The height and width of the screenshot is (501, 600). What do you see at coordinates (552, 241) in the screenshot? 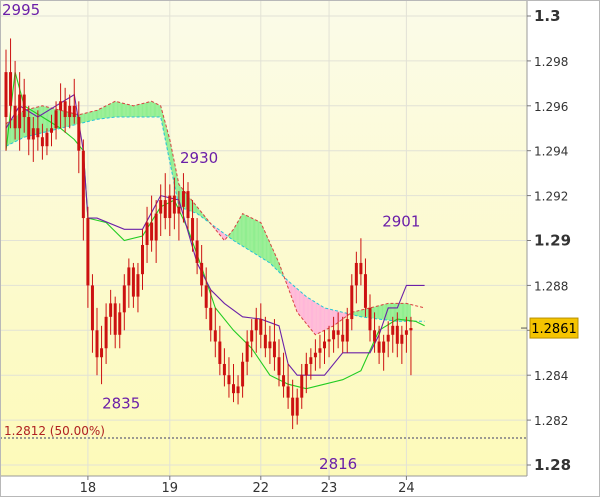
I see `y-tick-label: 1.29` at bounding box center [552, 241].